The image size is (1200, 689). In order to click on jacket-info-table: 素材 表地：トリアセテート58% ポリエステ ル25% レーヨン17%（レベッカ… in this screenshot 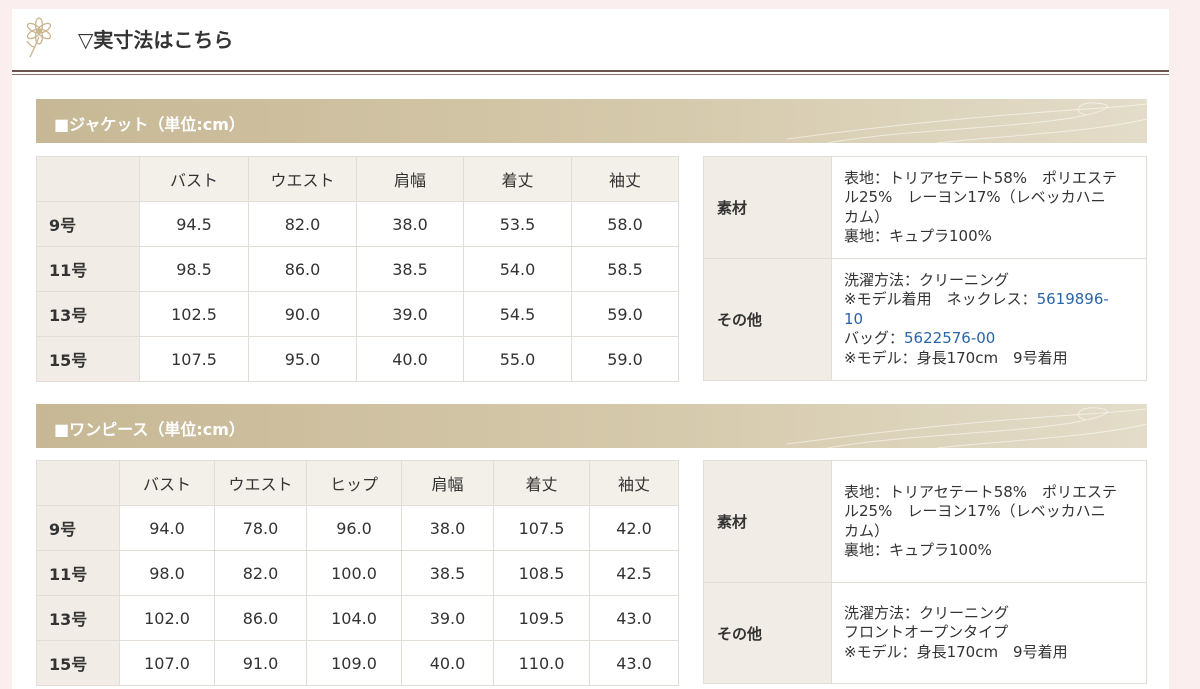, I will do `click(925, 268)`.